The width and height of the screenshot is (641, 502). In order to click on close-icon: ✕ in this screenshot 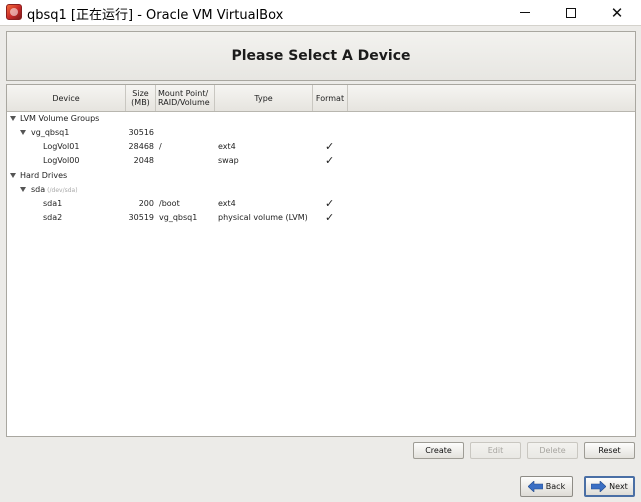, I will do `click(617, 12)`.